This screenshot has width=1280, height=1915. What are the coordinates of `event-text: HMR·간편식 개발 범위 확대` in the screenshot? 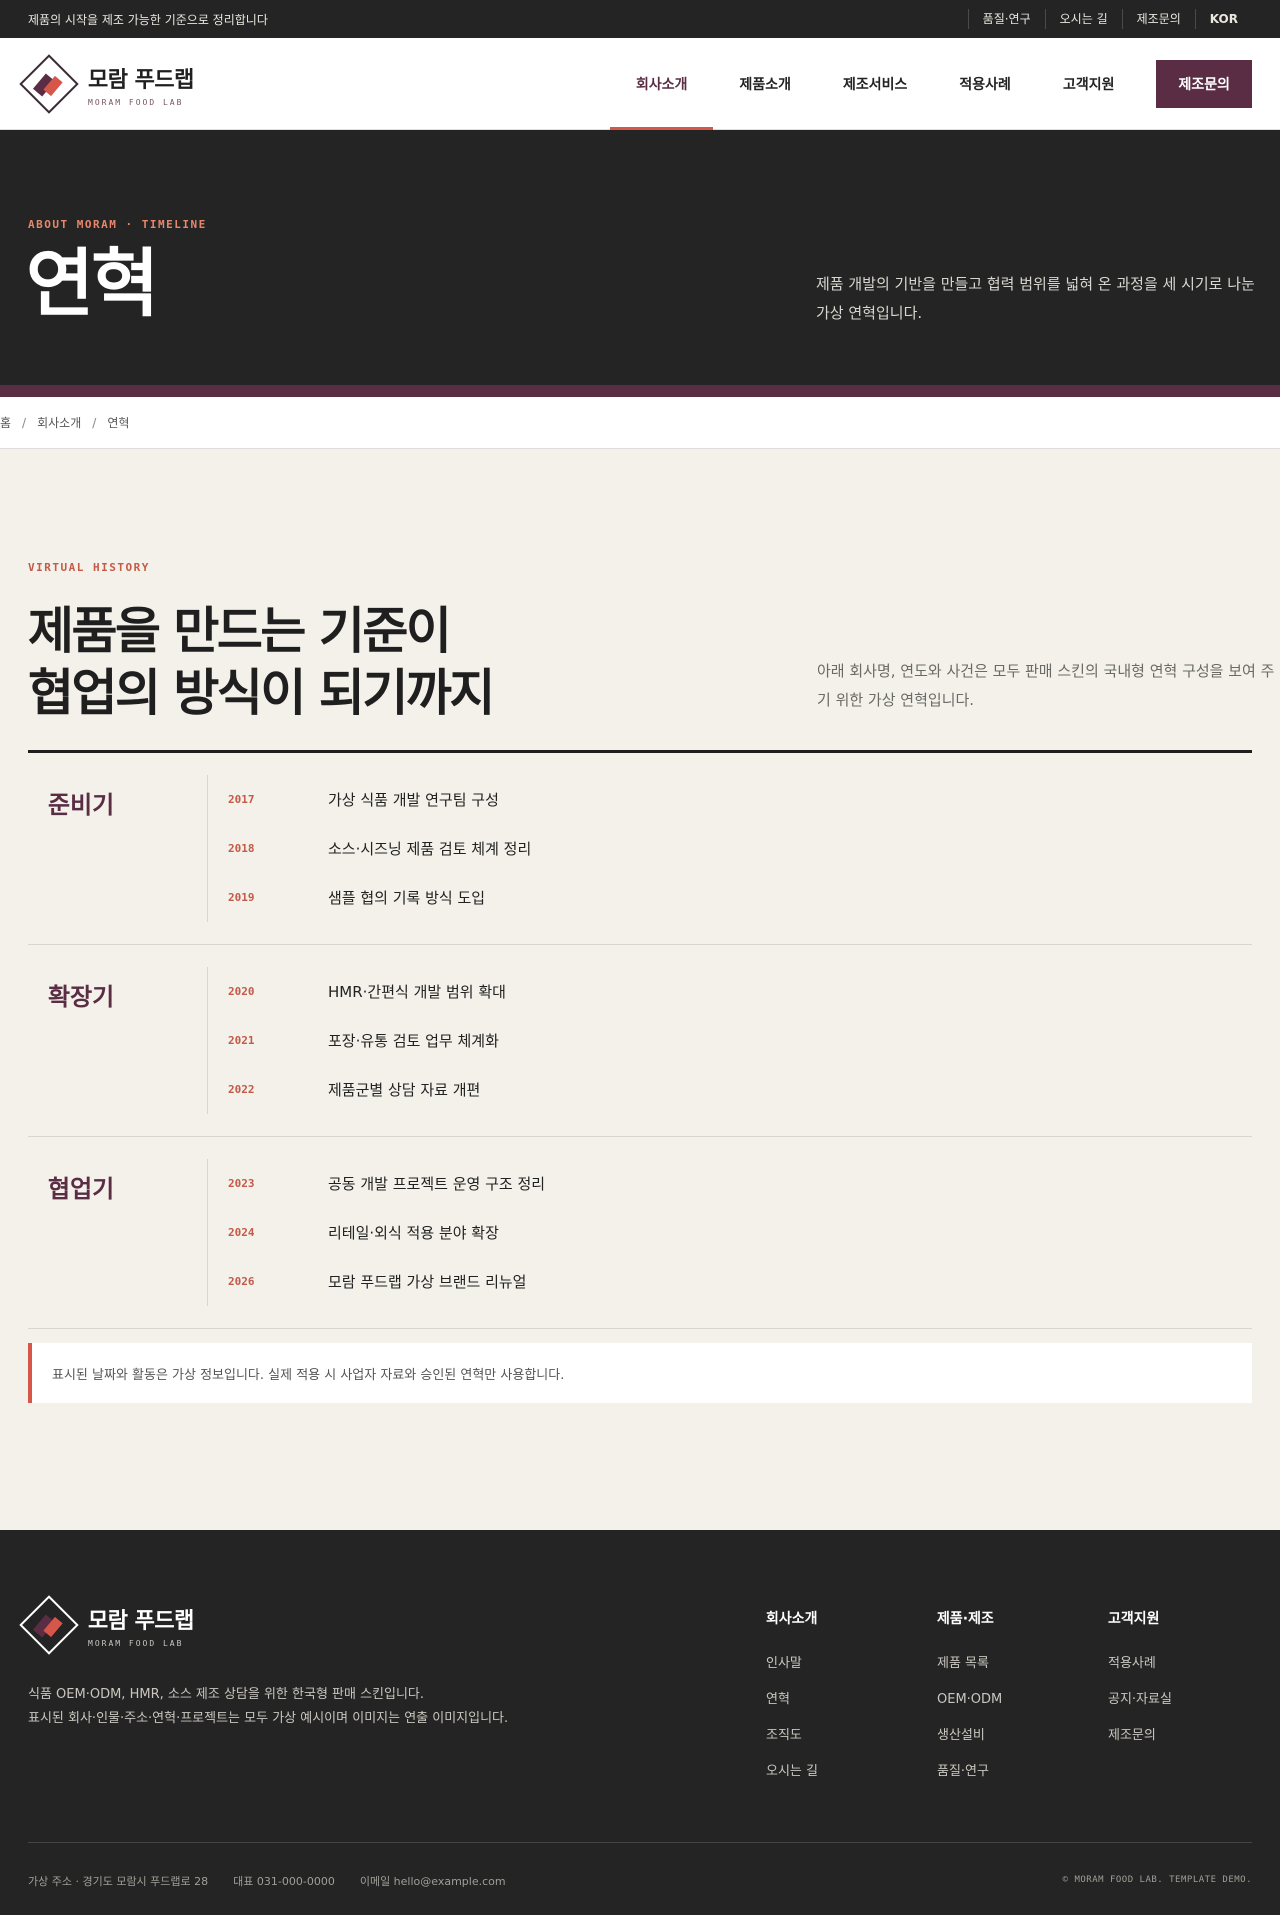 It's located at (417, 992).